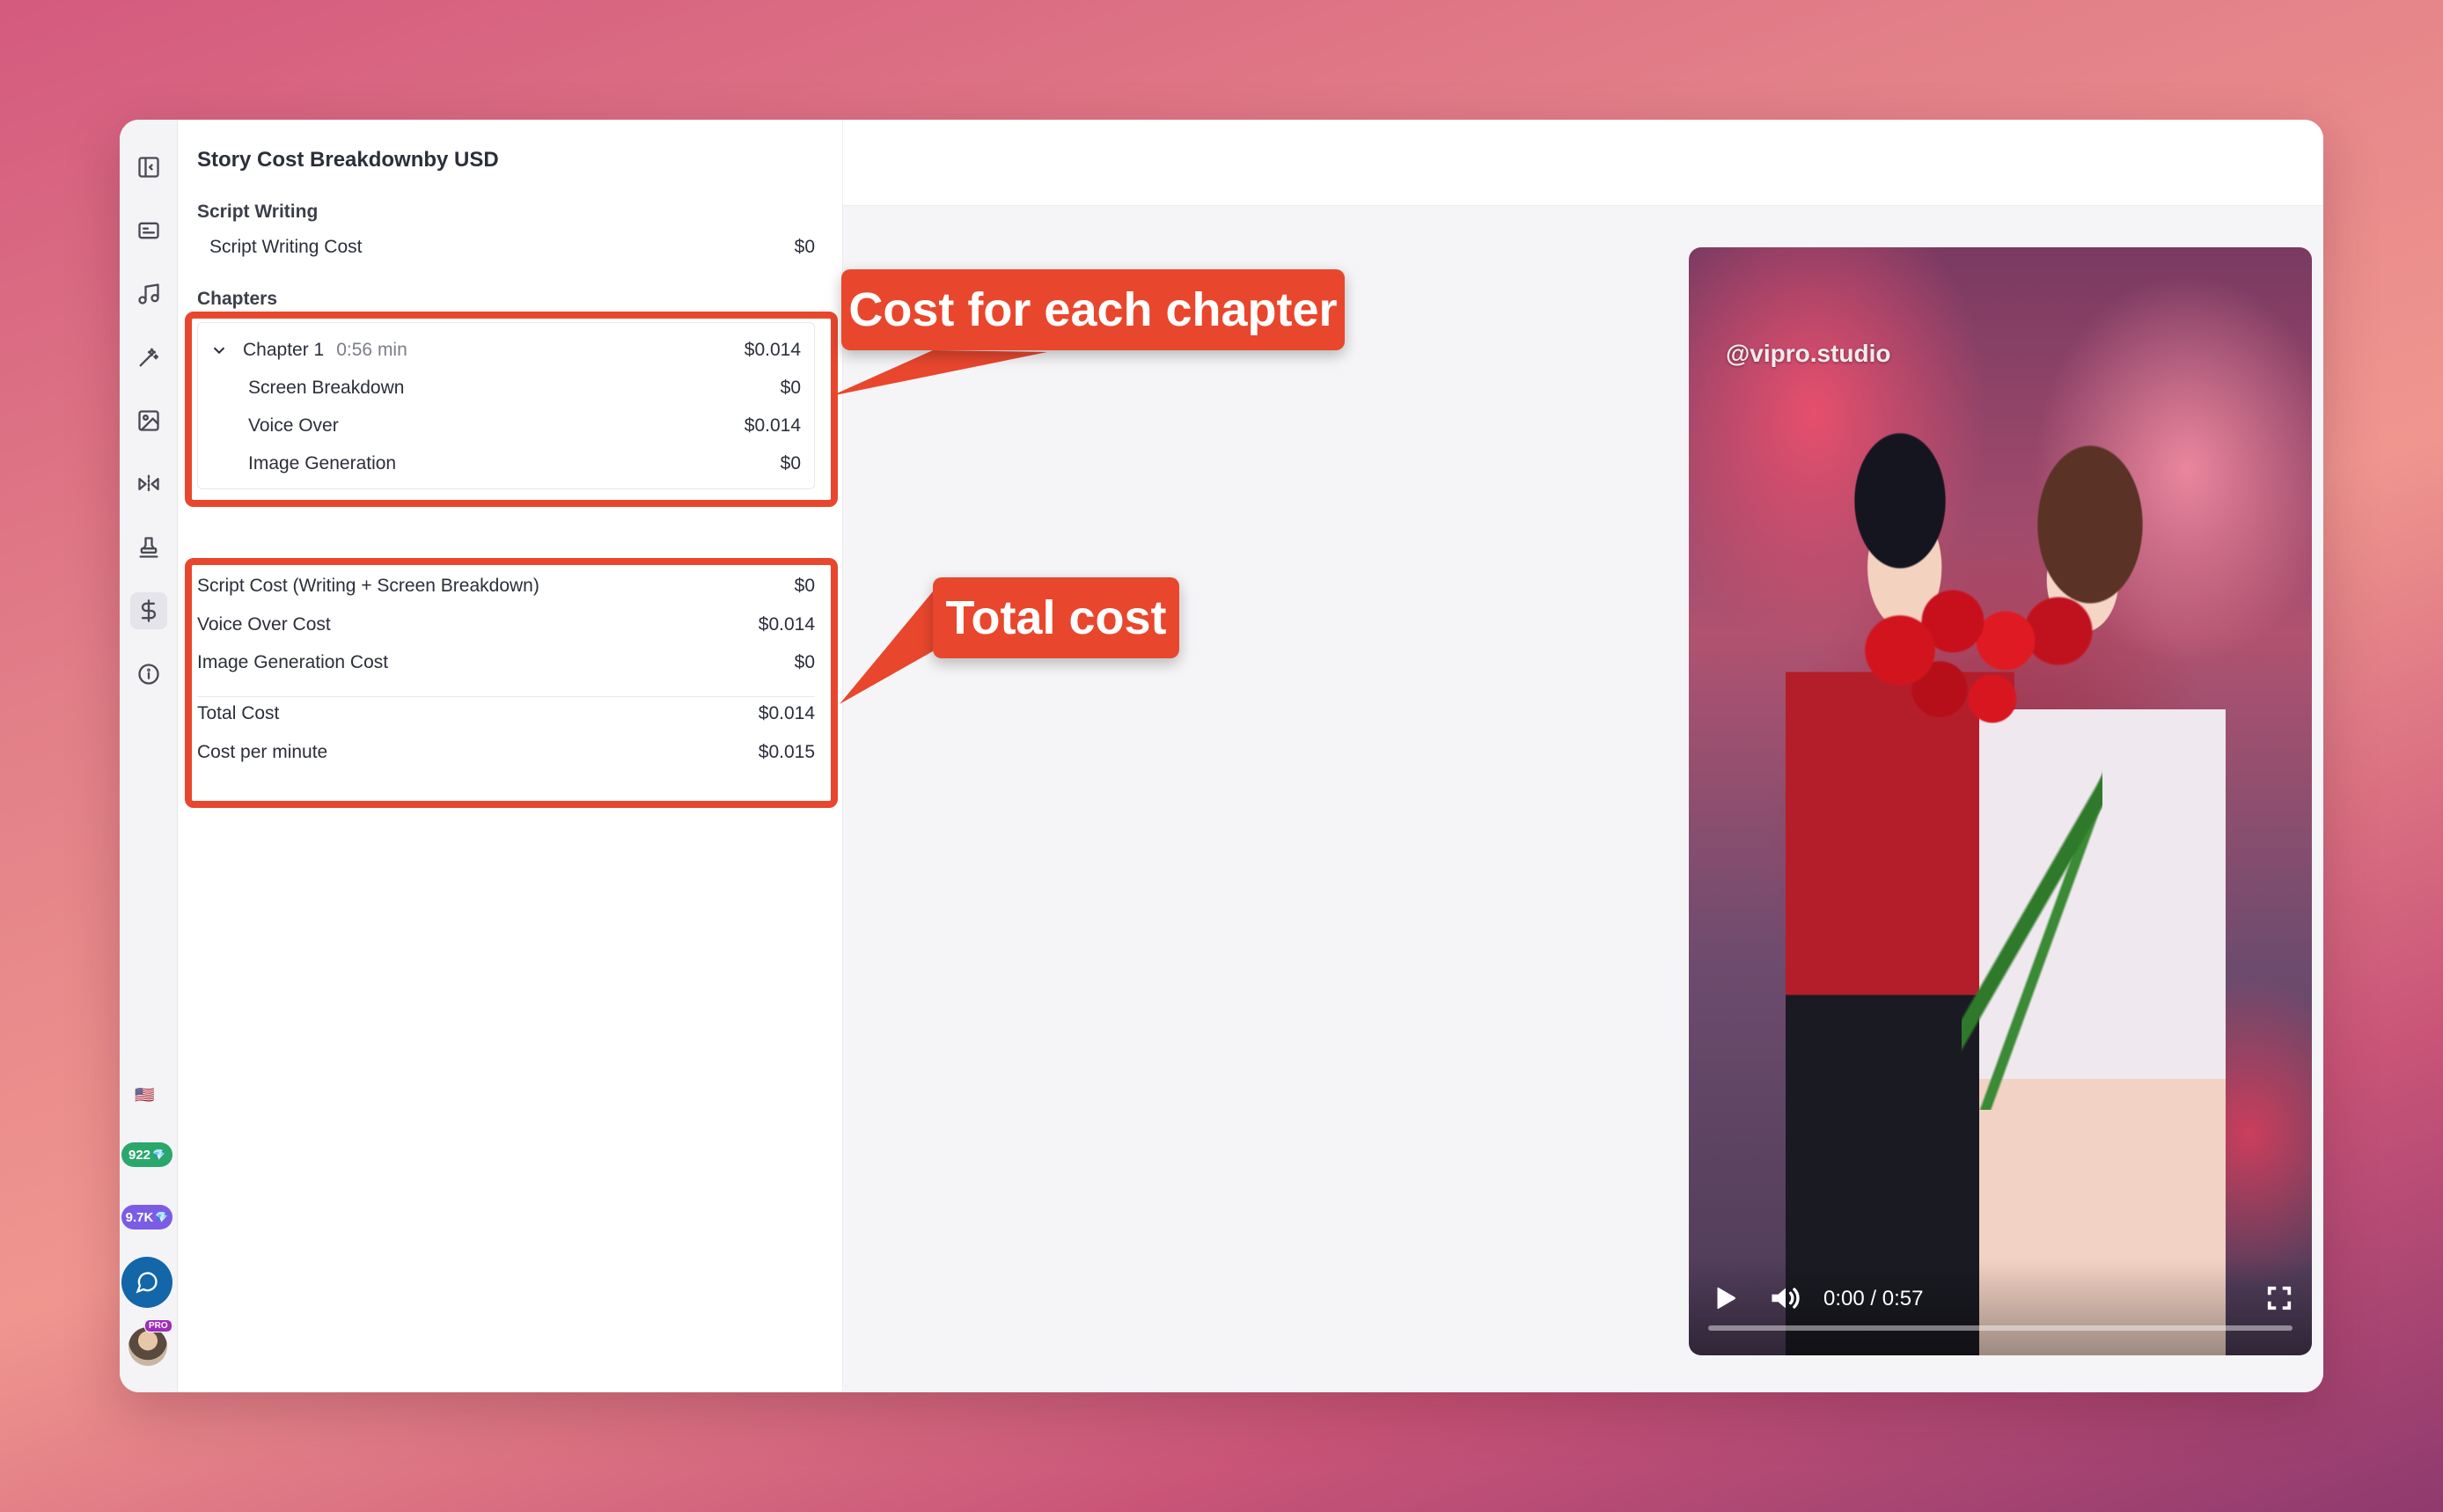 The height and width of the screenshot is (1512, 2443). What do you see at coordinates (1808, 354) in the screenshot?
I see `video-watermark: @vipro.studio` at bounding box center [1808, 354].